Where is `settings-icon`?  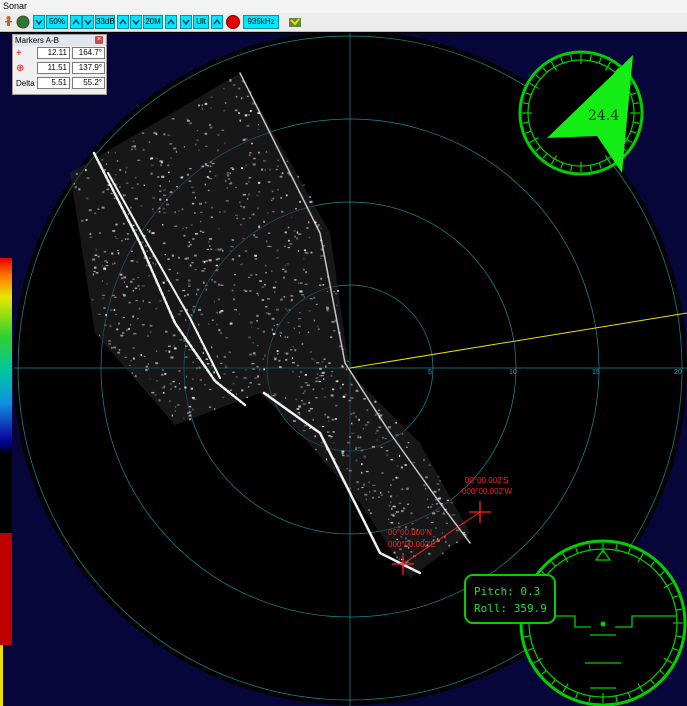 settings-icon is located at coordinates (295, 22).